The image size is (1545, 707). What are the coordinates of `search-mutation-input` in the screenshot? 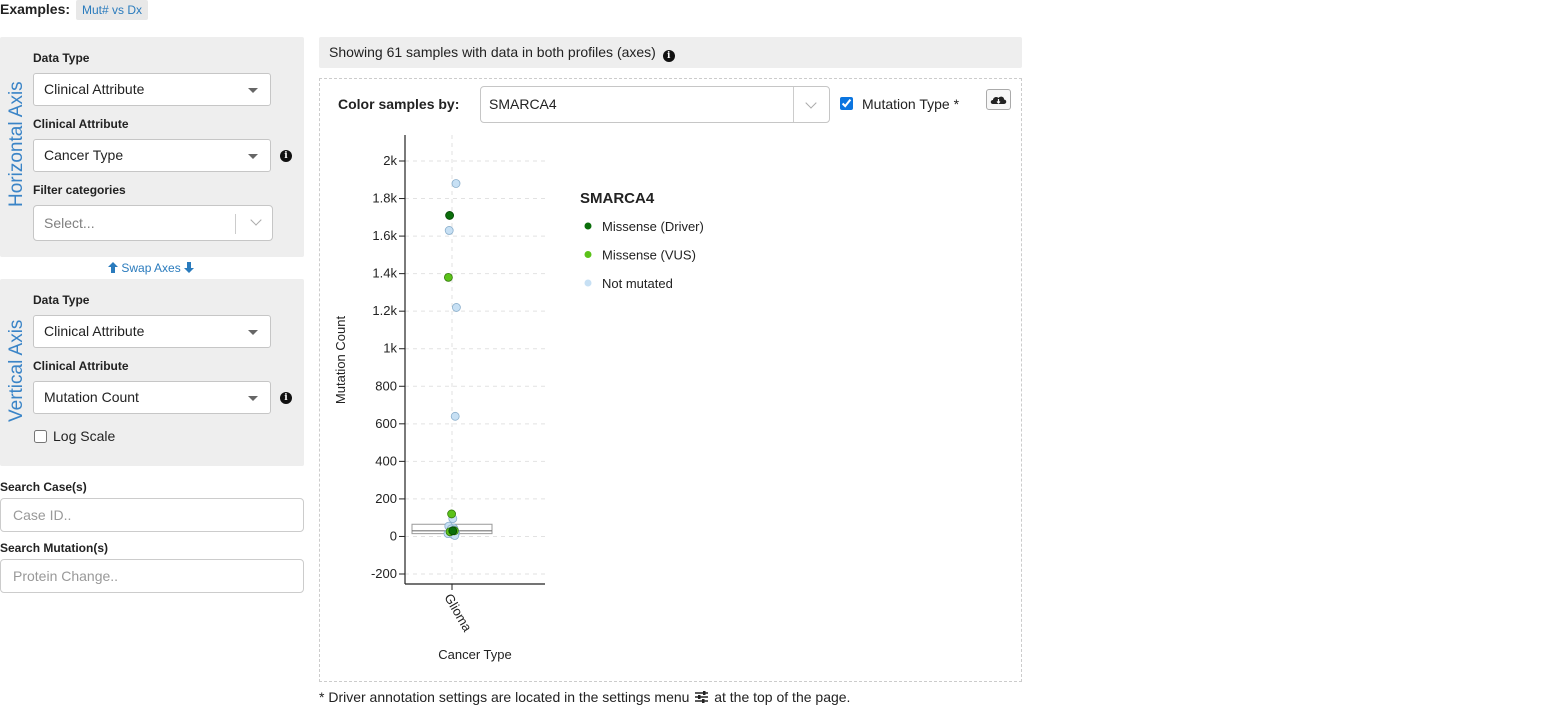 It's located at (152, 576).